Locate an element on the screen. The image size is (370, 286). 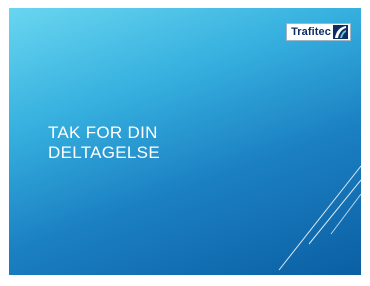
slide-title-line-2: DELTAGELSE is located at coordinates (104, 152).